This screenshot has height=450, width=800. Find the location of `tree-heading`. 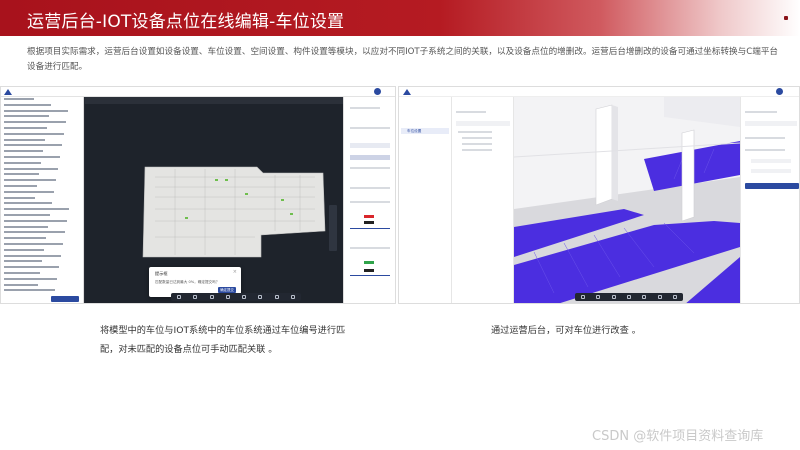

tree-heading is located at coordinates (471, 112).